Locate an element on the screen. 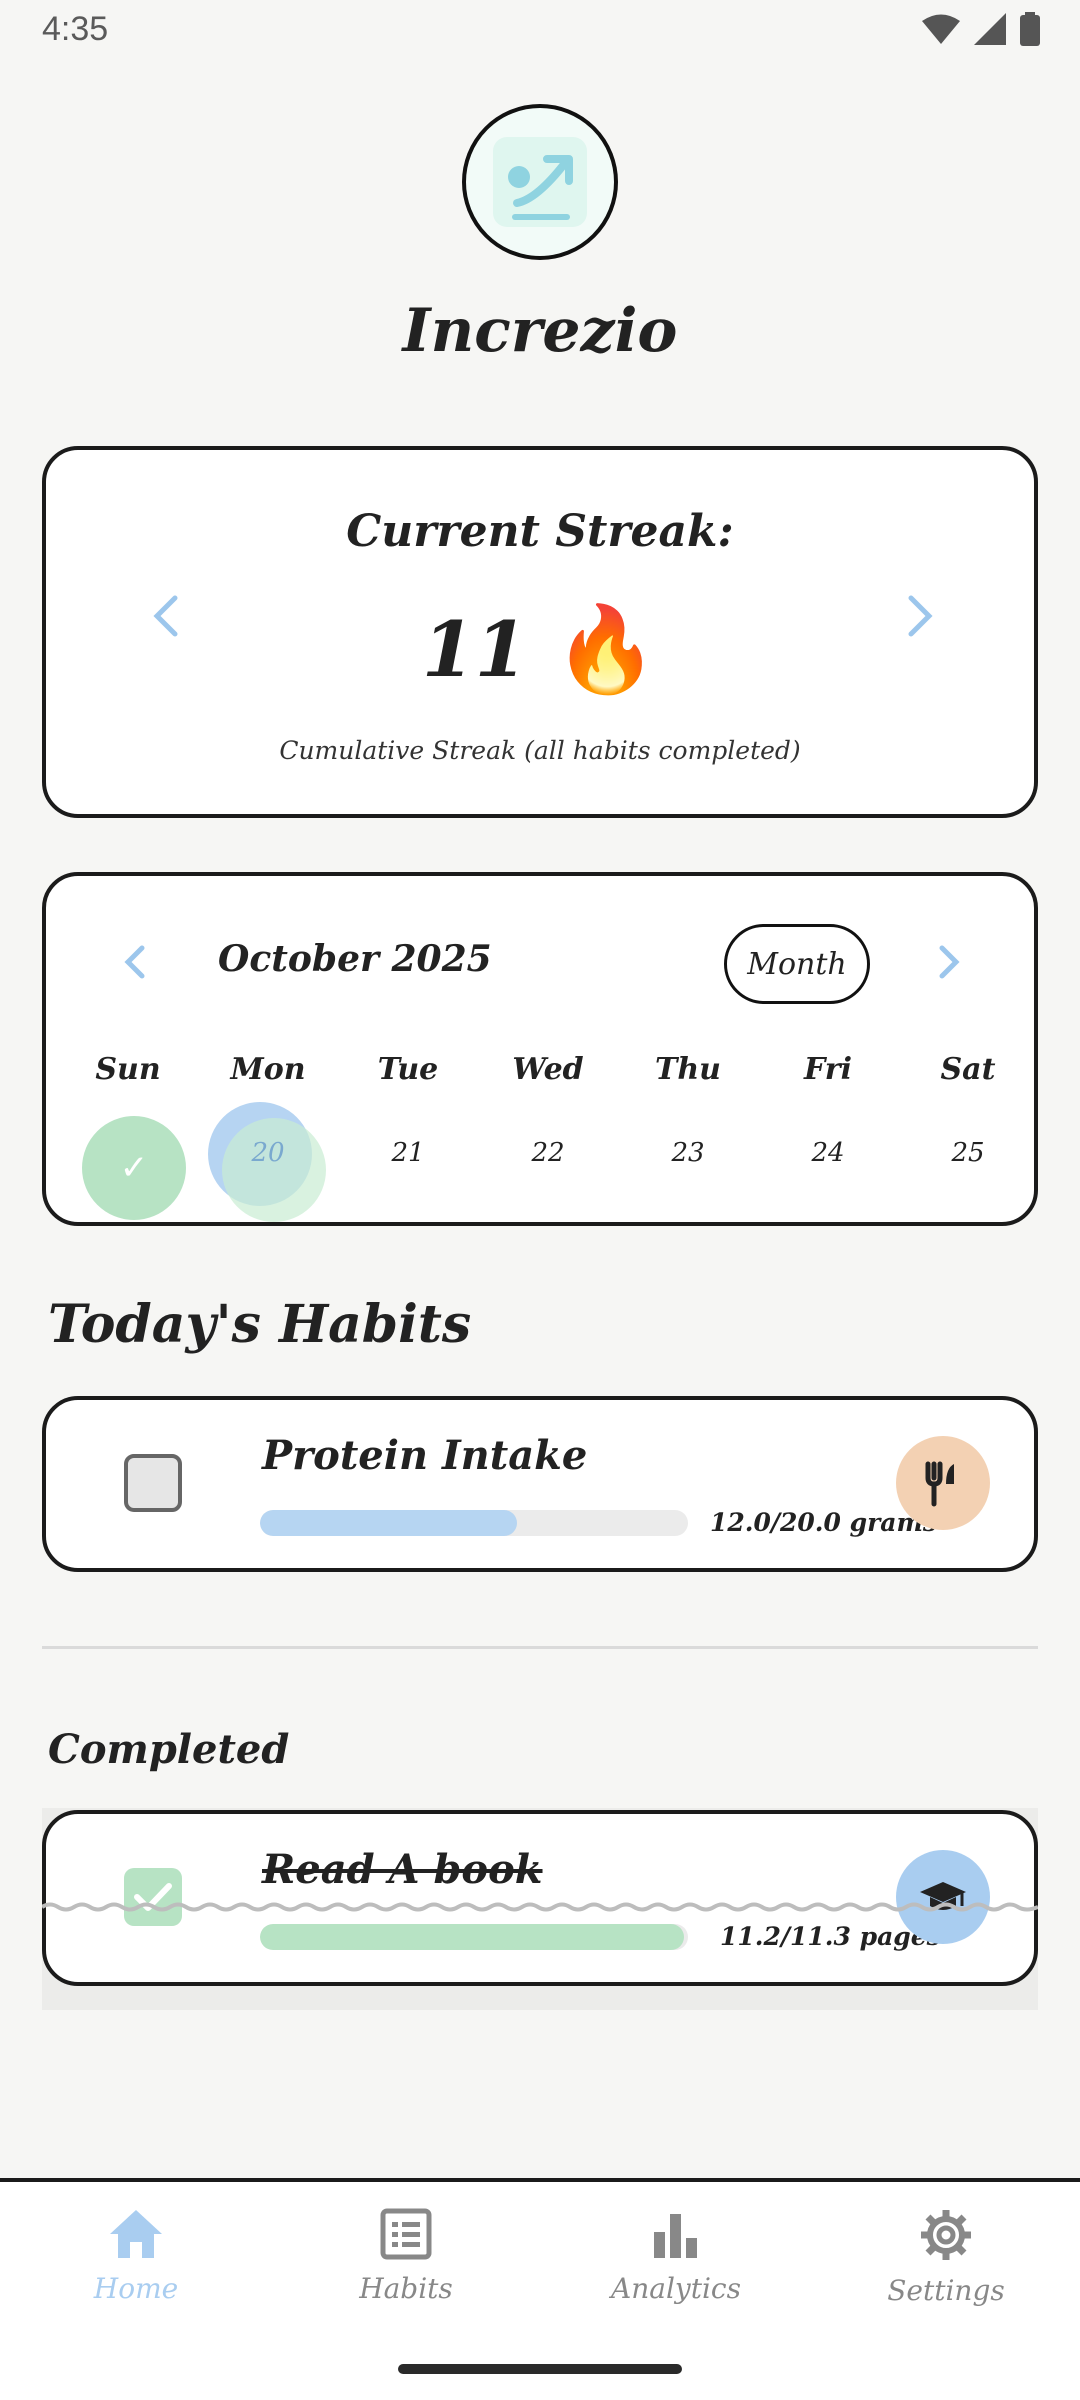 This screenshot has width=1080, height=2400. graduation-cap-icon is located at coordinates (943, 1897).